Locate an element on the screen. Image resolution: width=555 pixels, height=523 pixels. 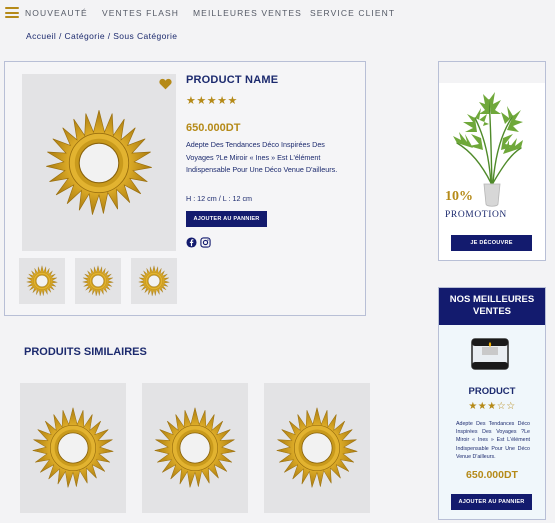
nav-item-ventes-flash: VENTES FLASH is located at coordinates (140, 13).